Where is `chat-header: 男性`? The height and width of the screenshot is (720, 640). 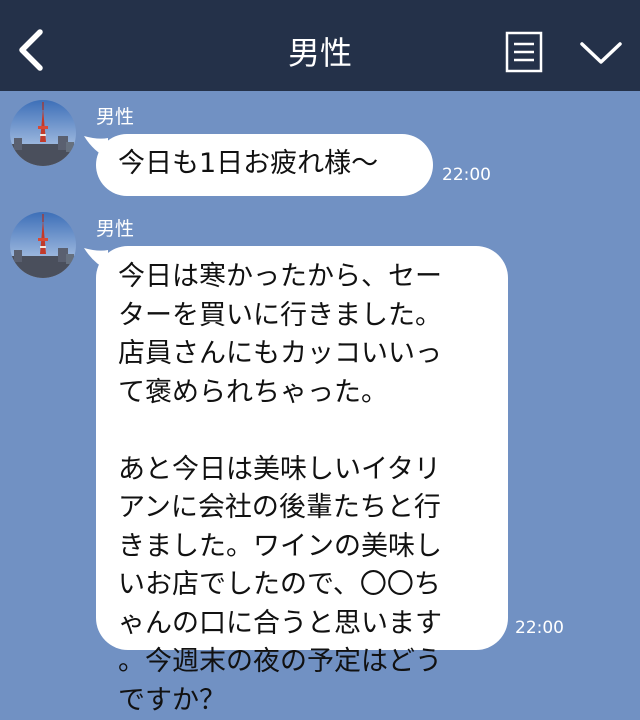 chat-header: 男性 is located at coordinates (320, 45).